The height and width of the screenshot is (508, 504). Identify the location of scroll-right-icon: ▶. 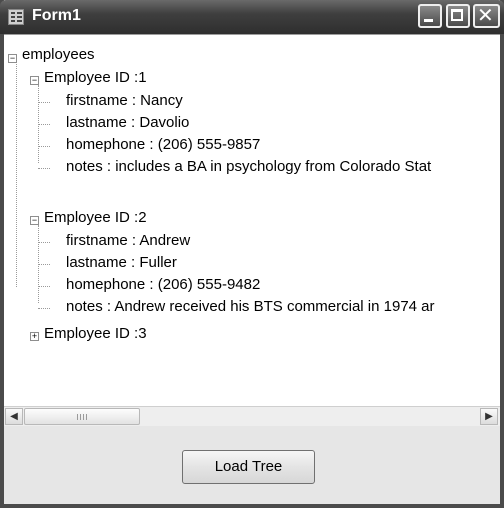
(489, 416).